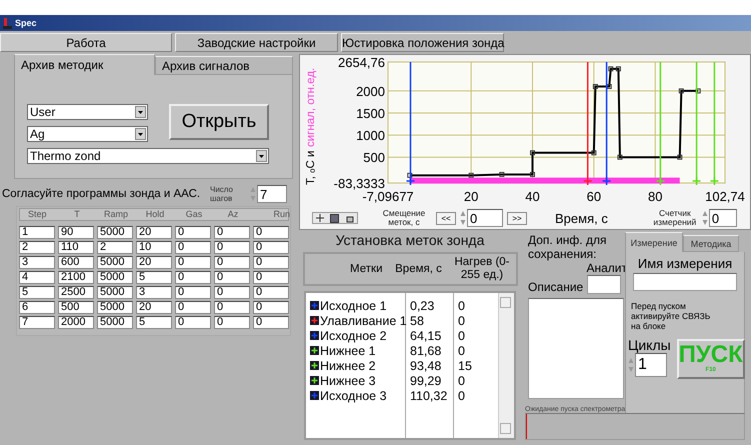 This screenshot has width=751, height=445. I want to click on column-header: Ramp, so click(115, 214).